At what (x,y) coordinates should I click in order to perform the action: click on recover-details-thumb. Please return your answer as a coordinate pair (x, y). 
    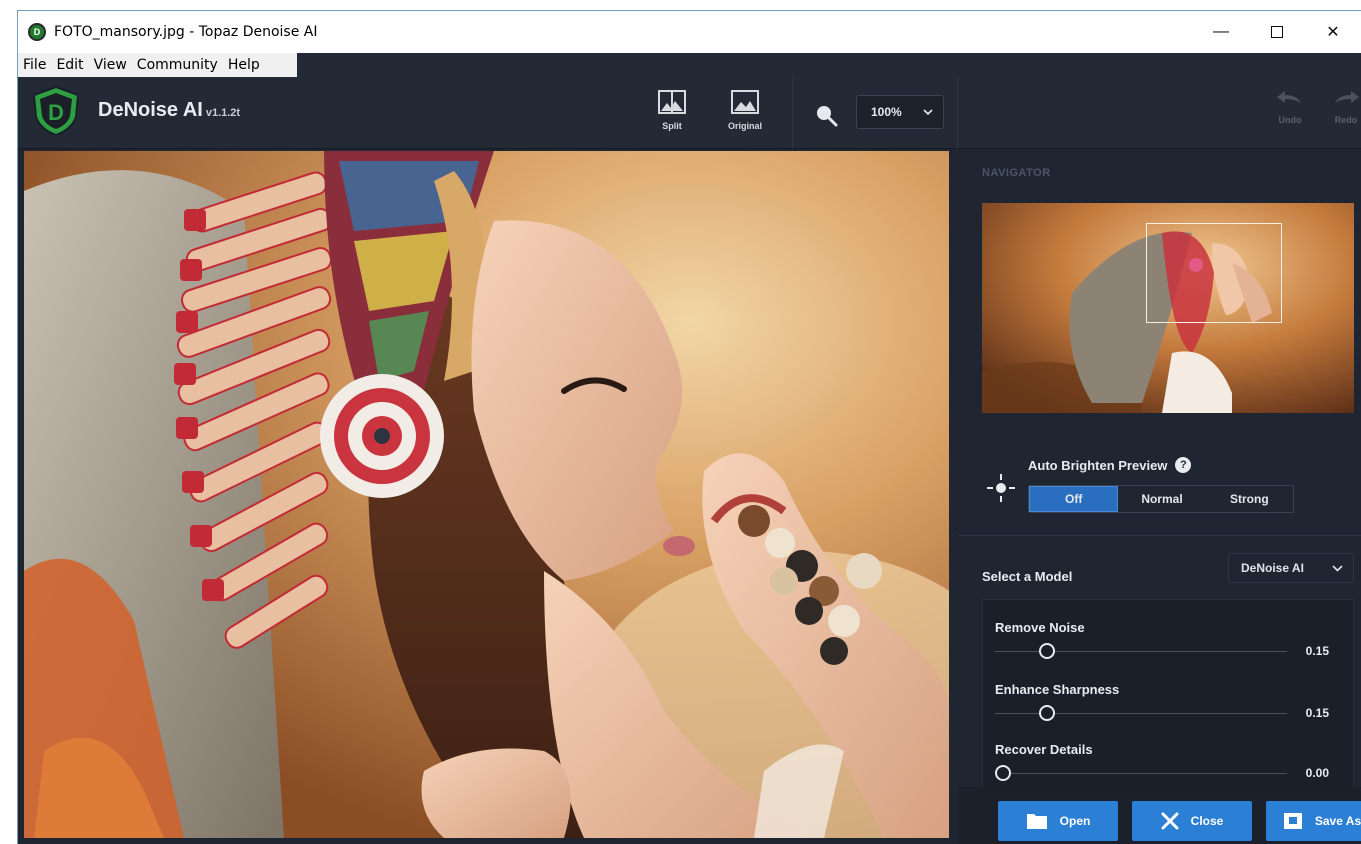
    Looking at the image, I should click on (1003, 773).